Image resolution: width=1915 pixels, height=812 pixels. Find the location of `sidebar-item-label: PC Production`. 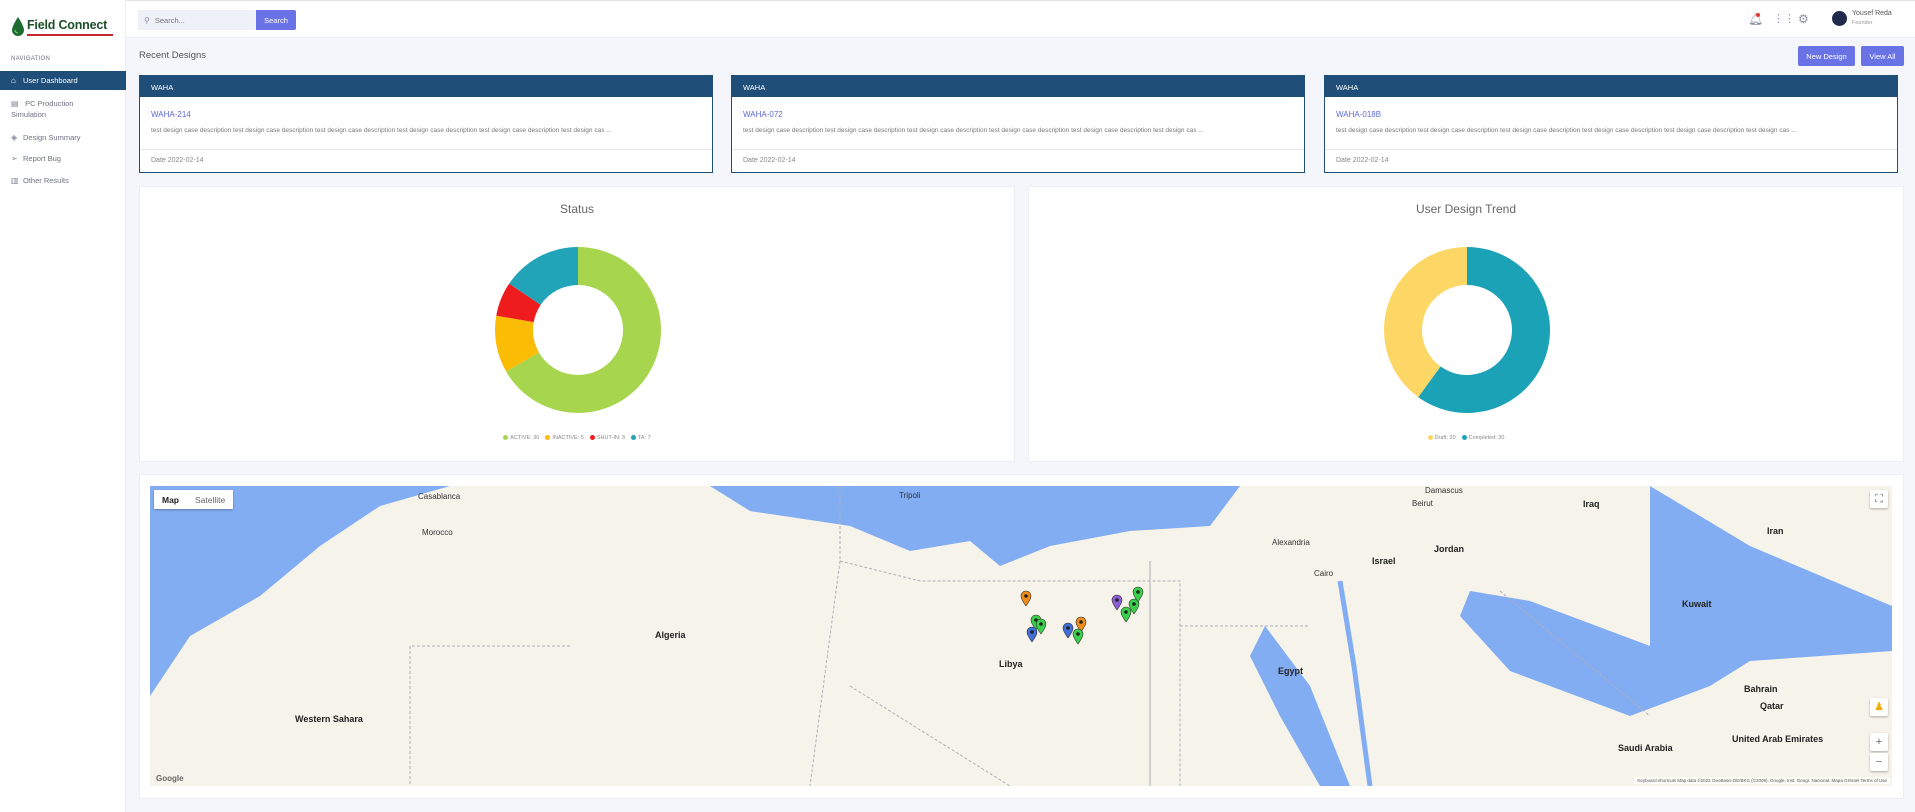

sidebar-item-label: PC Production is located at coordinates (49, 103).